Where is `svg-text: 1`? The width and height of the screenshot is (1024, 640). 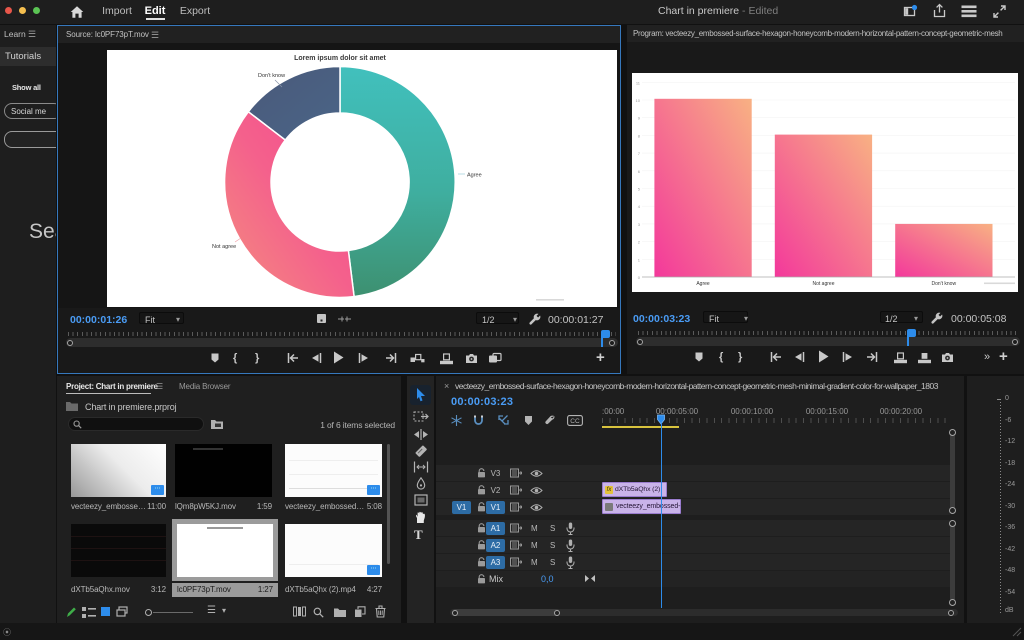 svg-text: 1 is located at coordinates (638, 259).